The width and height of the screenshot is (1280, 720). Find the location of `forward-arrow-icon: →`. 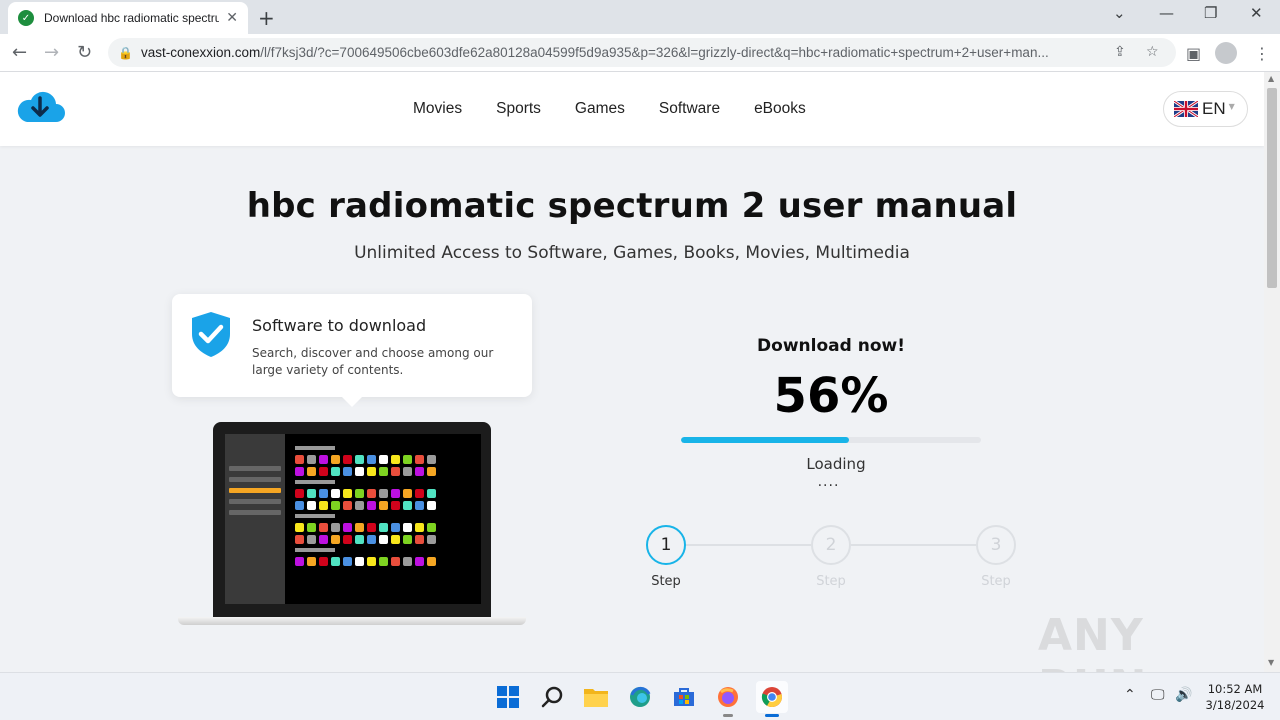

forward-arrow-icon: → is located at coordinates (51, 52).